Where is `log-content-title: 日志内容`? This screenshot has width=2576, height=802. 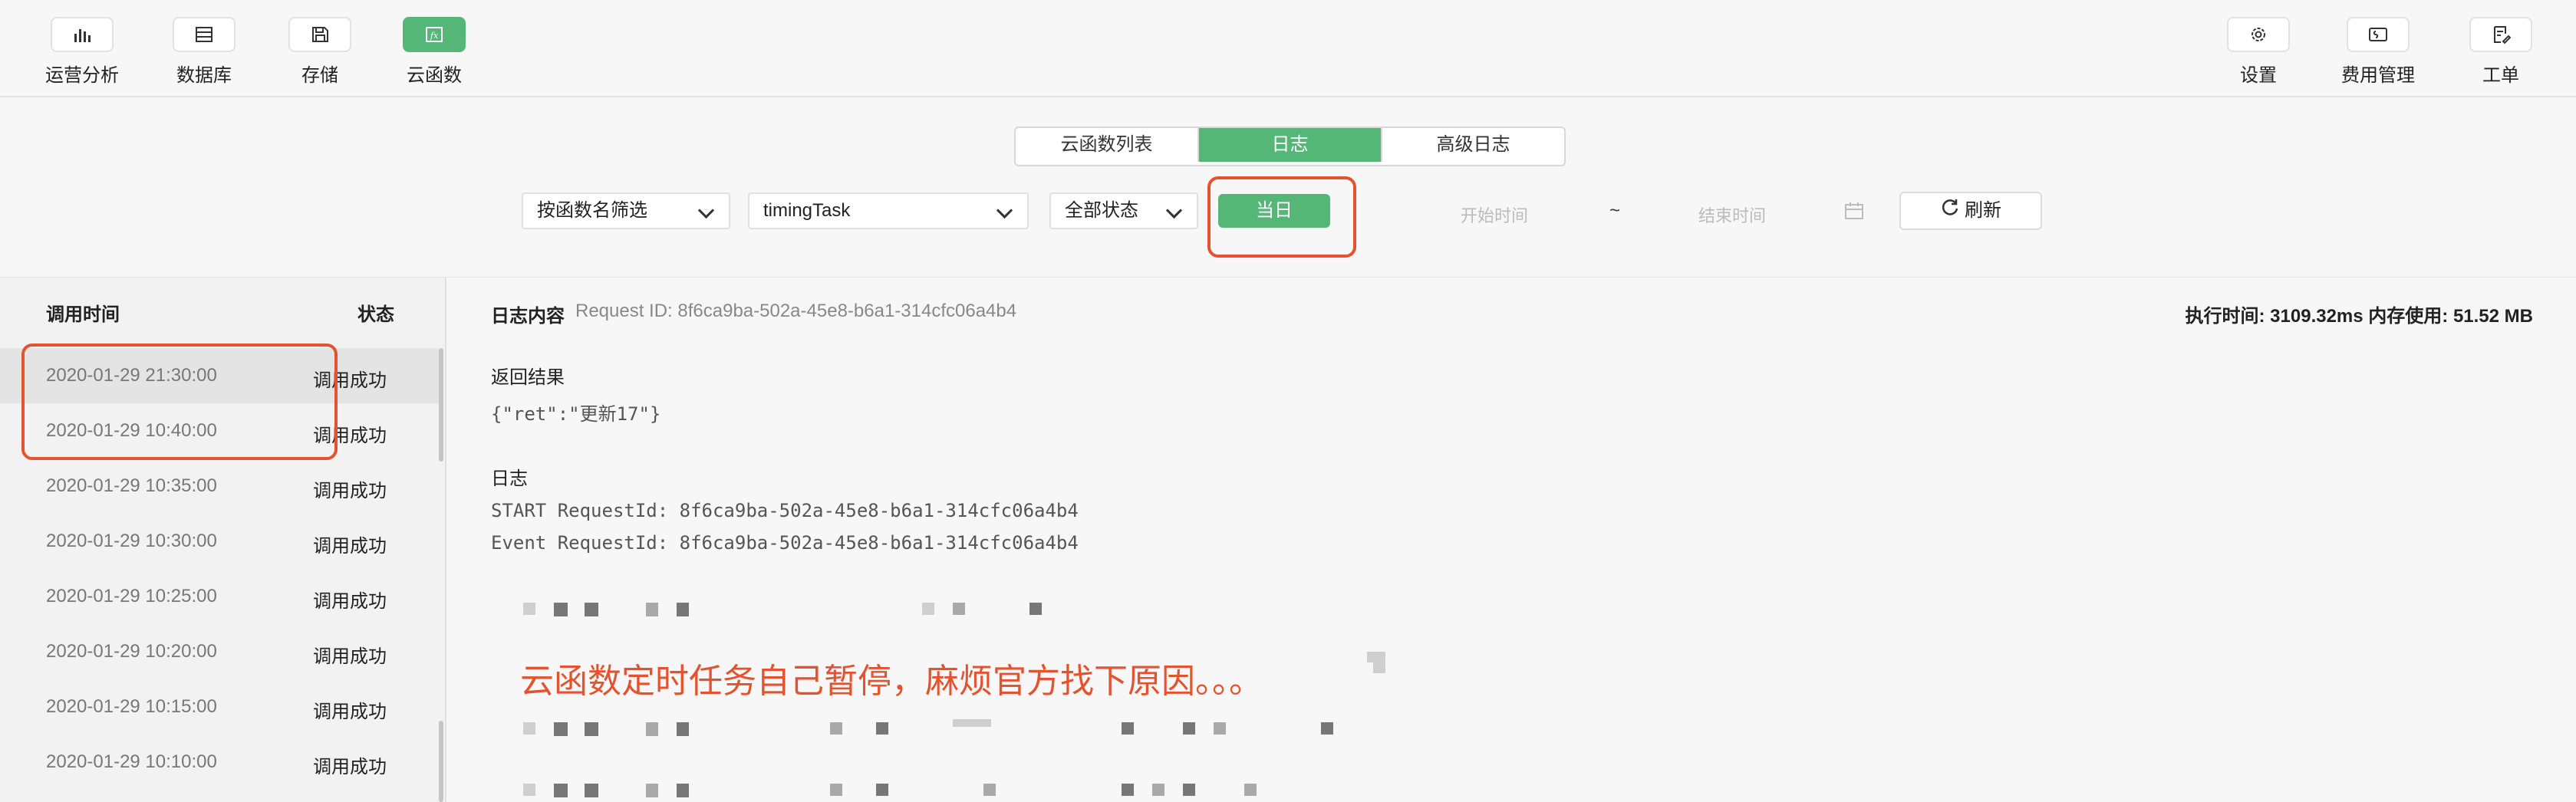
log-content-title: 日志内容 is located at coordinates (528, 316).